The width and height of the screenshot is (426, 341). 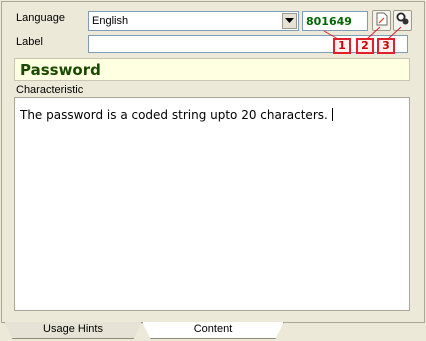 I want to click on chevron-down-icon, so click(x=289, y=21).